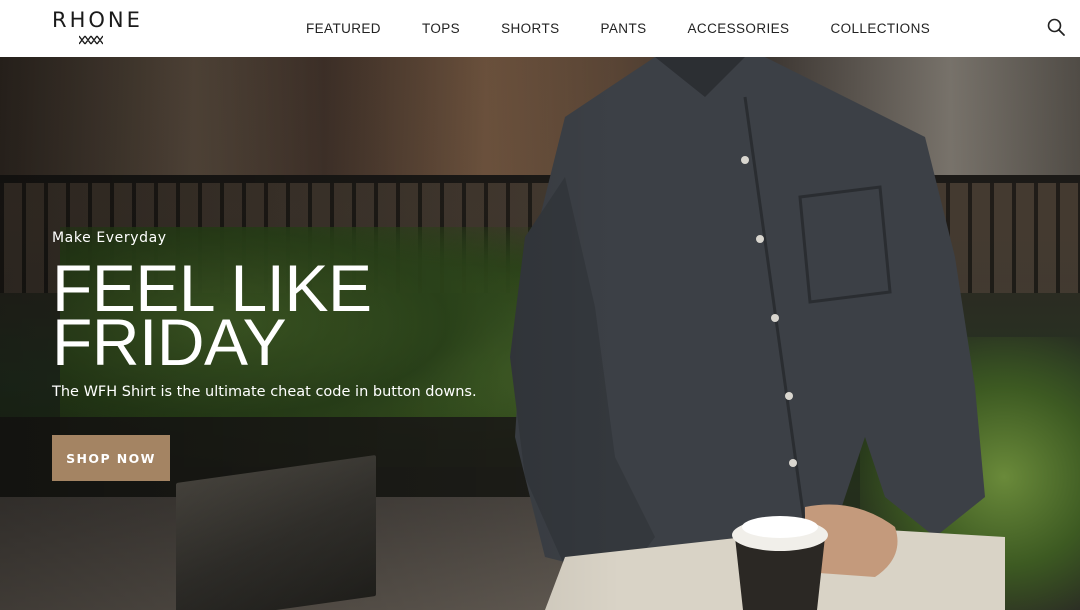  Describe the element at coordinates (530, 28) in the screenshot. I see `nav-item-shorts: SHORTS` at that location.